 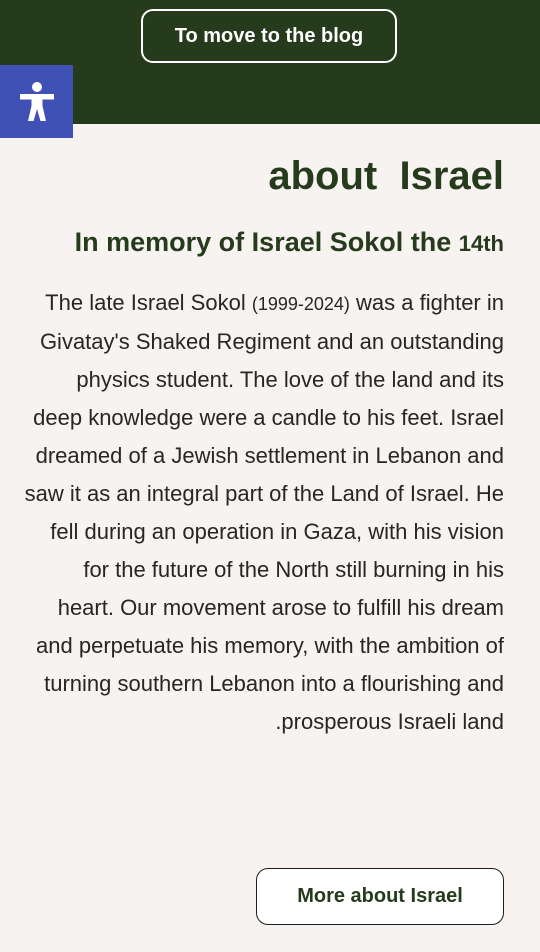 I want to click on accessibility-person-icon, so click(x=36, y=101).